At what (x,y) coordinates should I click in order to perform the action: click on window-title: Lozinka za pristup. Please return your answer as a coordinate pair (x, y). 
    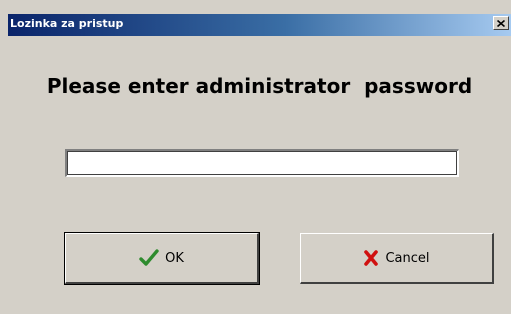
    Looking at the image, I should click on (67, 23).